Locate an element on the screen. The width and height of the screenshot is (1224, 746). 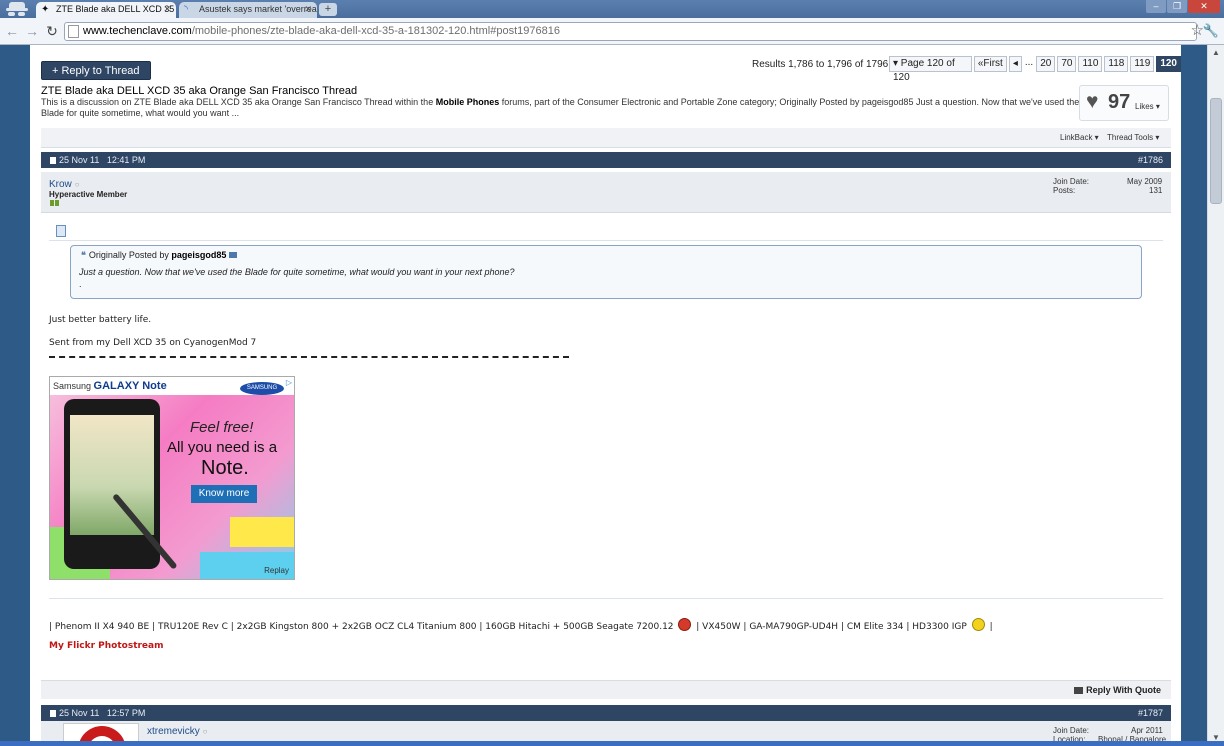
flickr-link: My Flickr Photostream is located at coordinates (106, 646).